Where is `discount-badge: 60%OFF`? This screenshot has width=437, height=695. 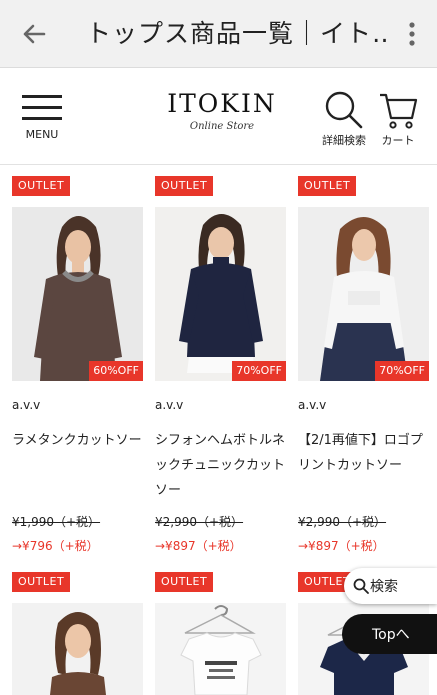 discount-badge: 60%OFF is located at coordinates (116, 371).